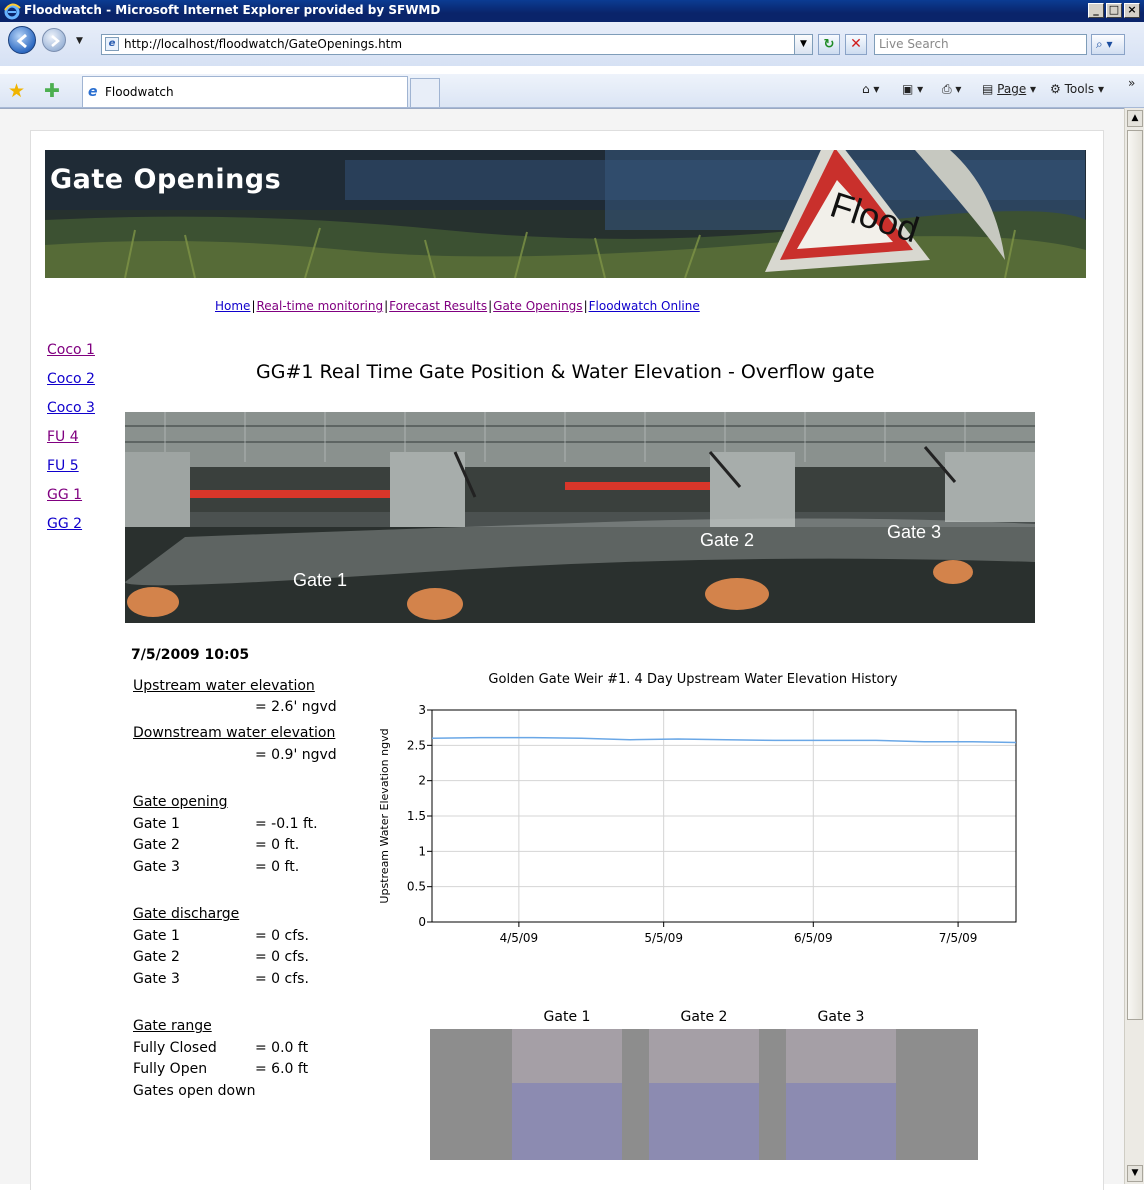  What do you see at coordinates (156, 936) in the screenshot?
I see `discharge-gate1-label: Gate 1` at bounding box center [156, 936].